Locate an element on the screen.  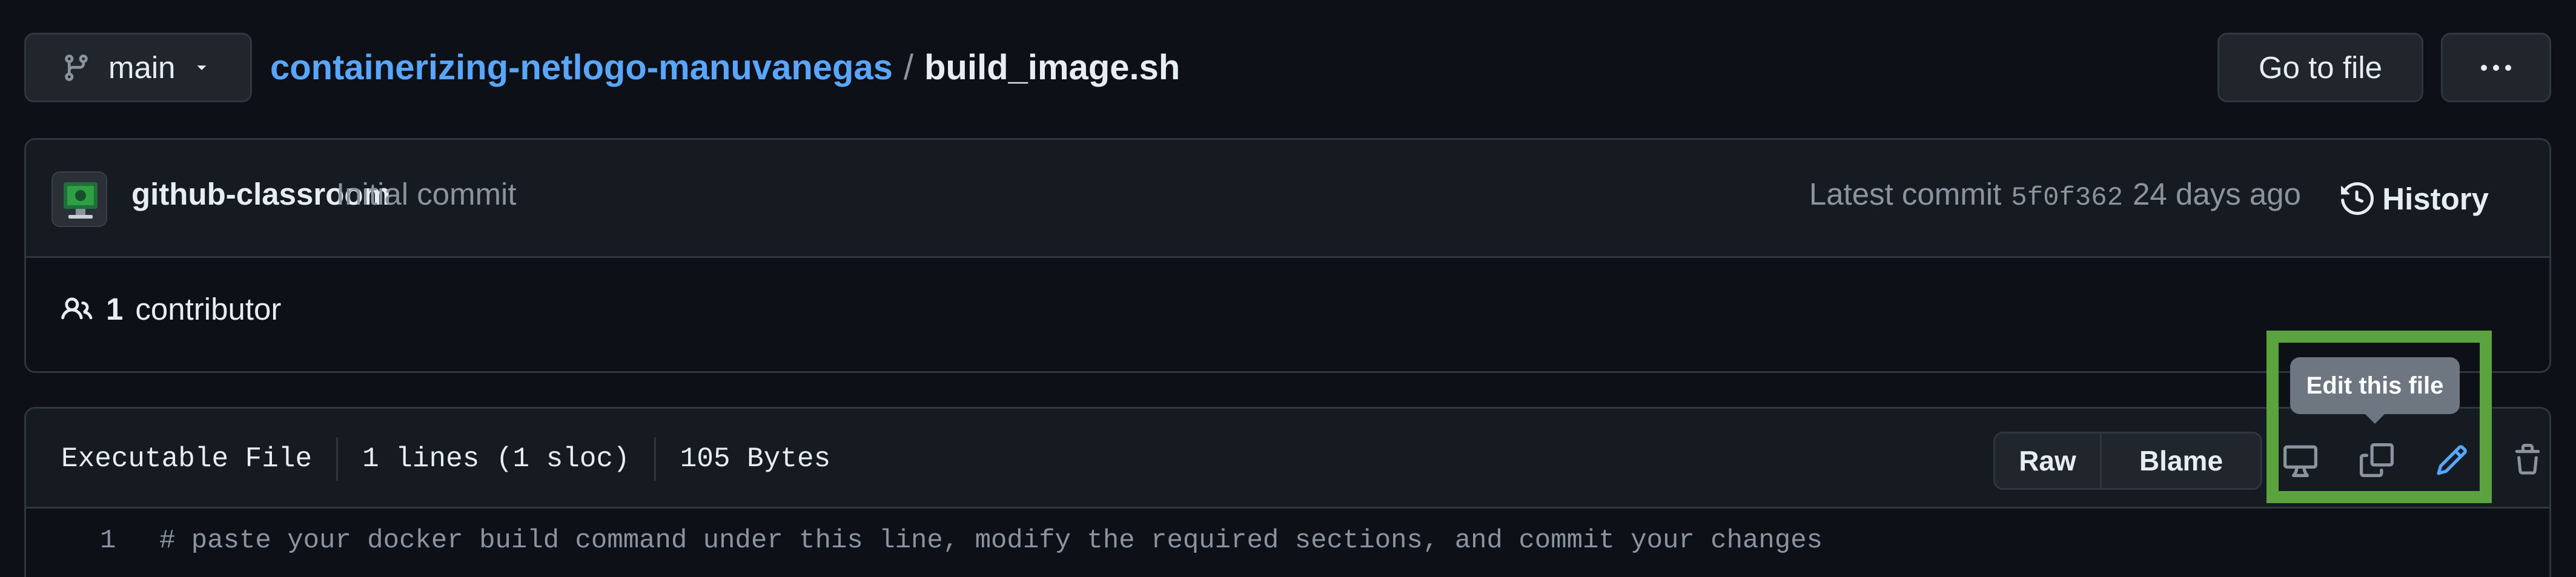
edit-file-button is located at coordinates (2452, 460).